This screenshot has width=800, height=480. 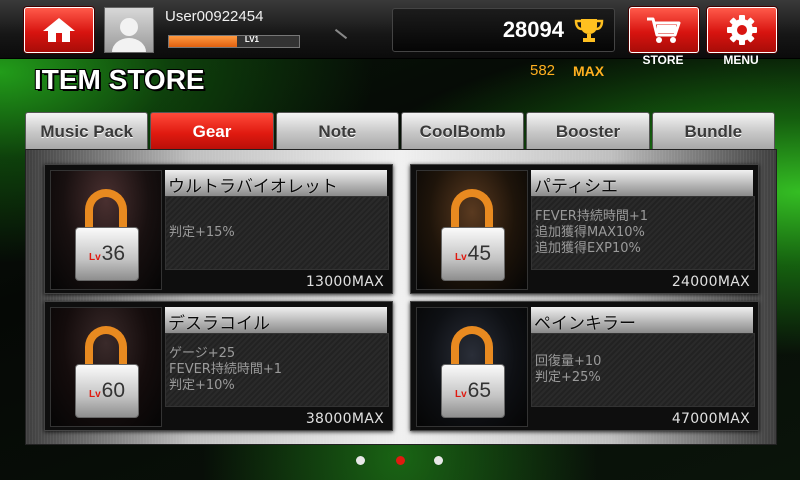 I want to click on lock-level: 45, so click(x=479, y=253).